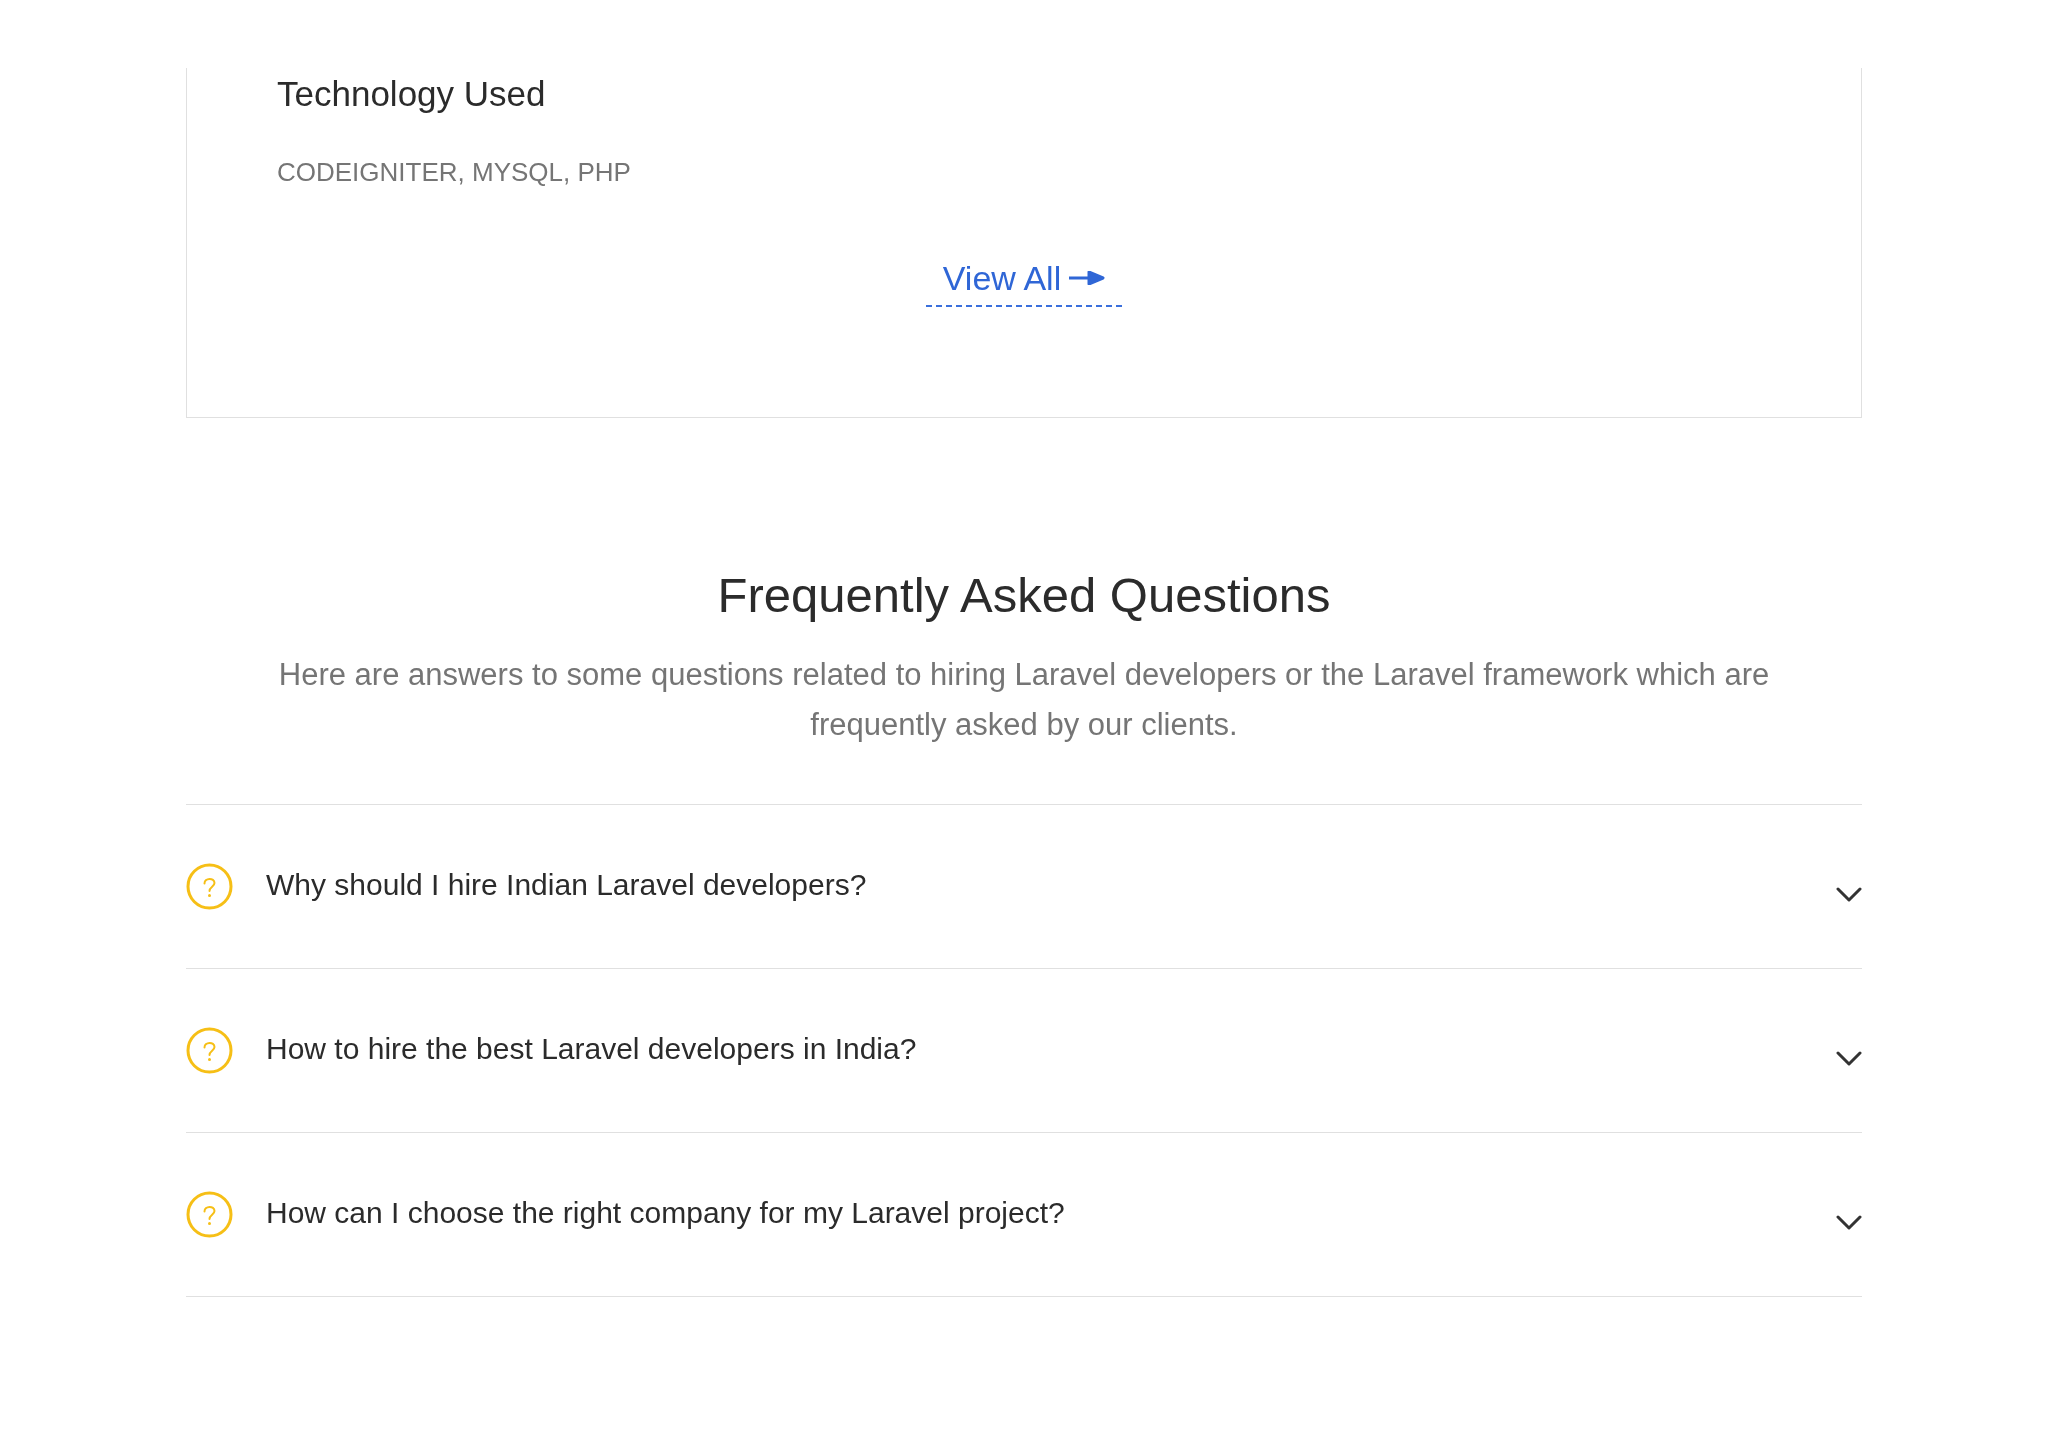  I want to click on faq-title: Frequently Asked Questions, so click(1024, 595).